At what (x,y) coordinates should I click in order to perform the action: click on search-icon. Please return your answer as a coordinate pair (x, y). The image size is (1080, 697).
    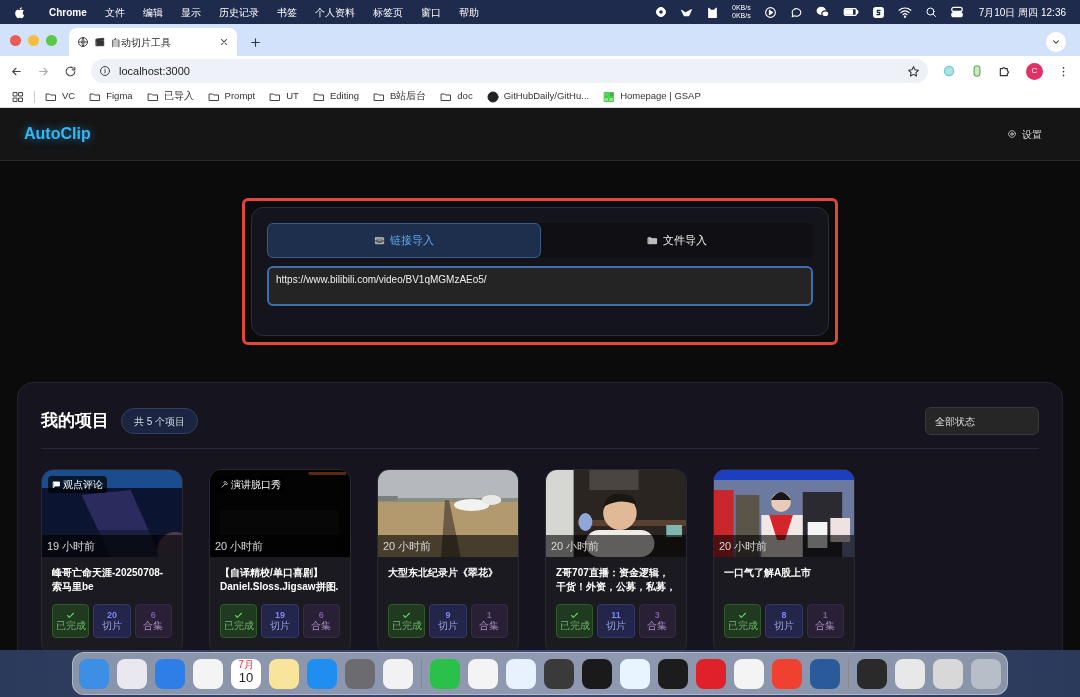
    Looking at the image, I should click on (930, 12).